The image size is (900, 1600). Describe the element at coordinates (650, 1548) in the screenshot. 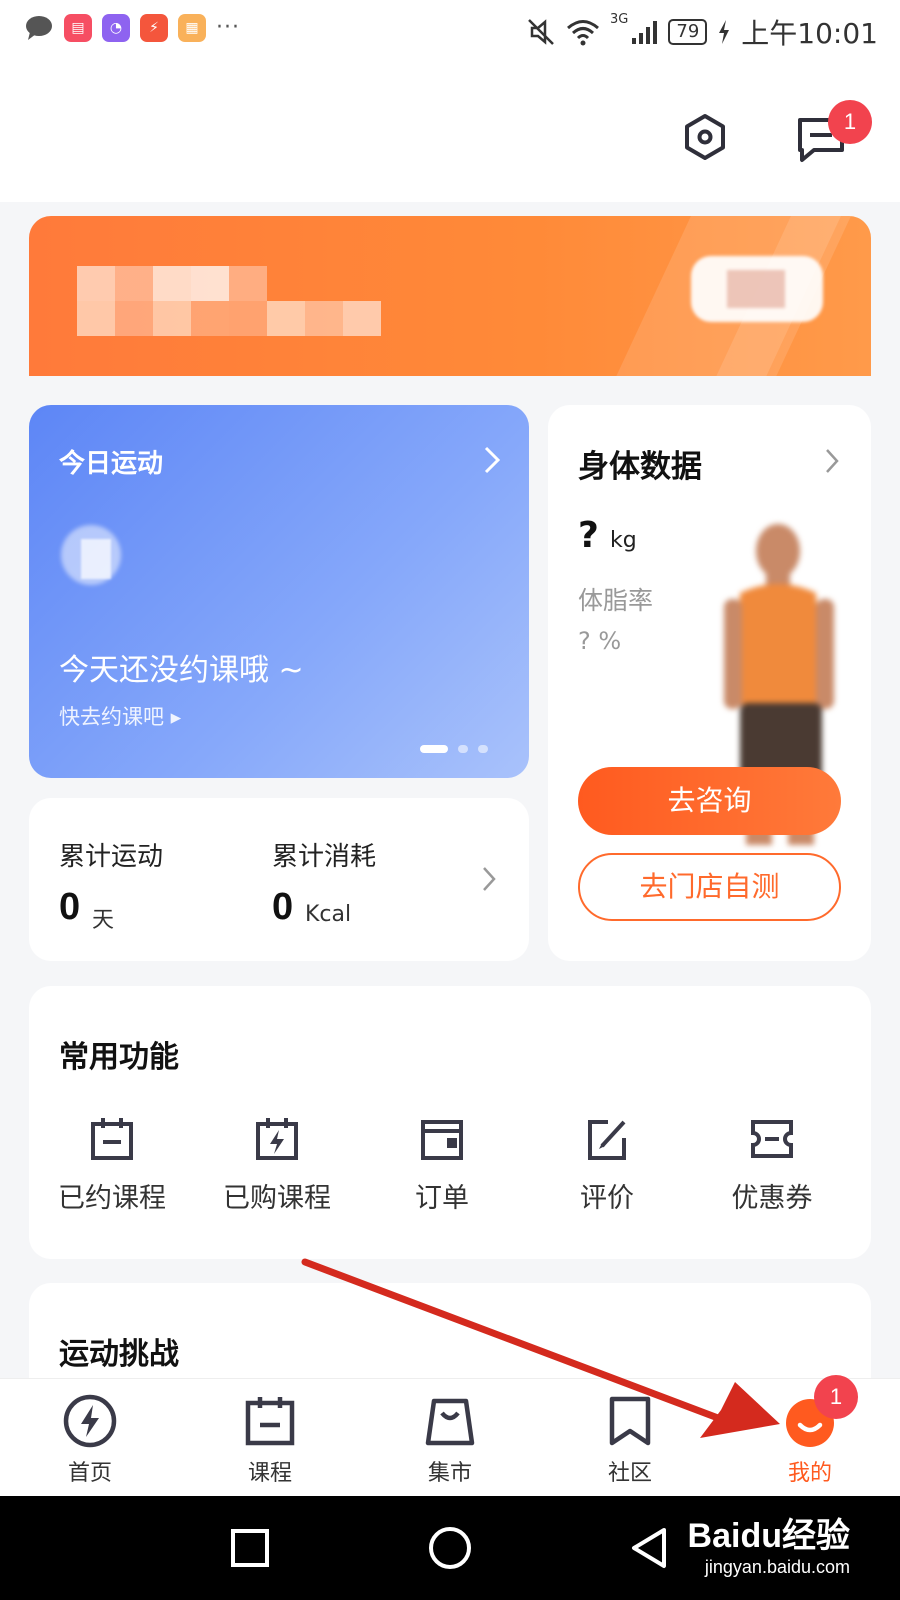

I see `back-icon` at that location.